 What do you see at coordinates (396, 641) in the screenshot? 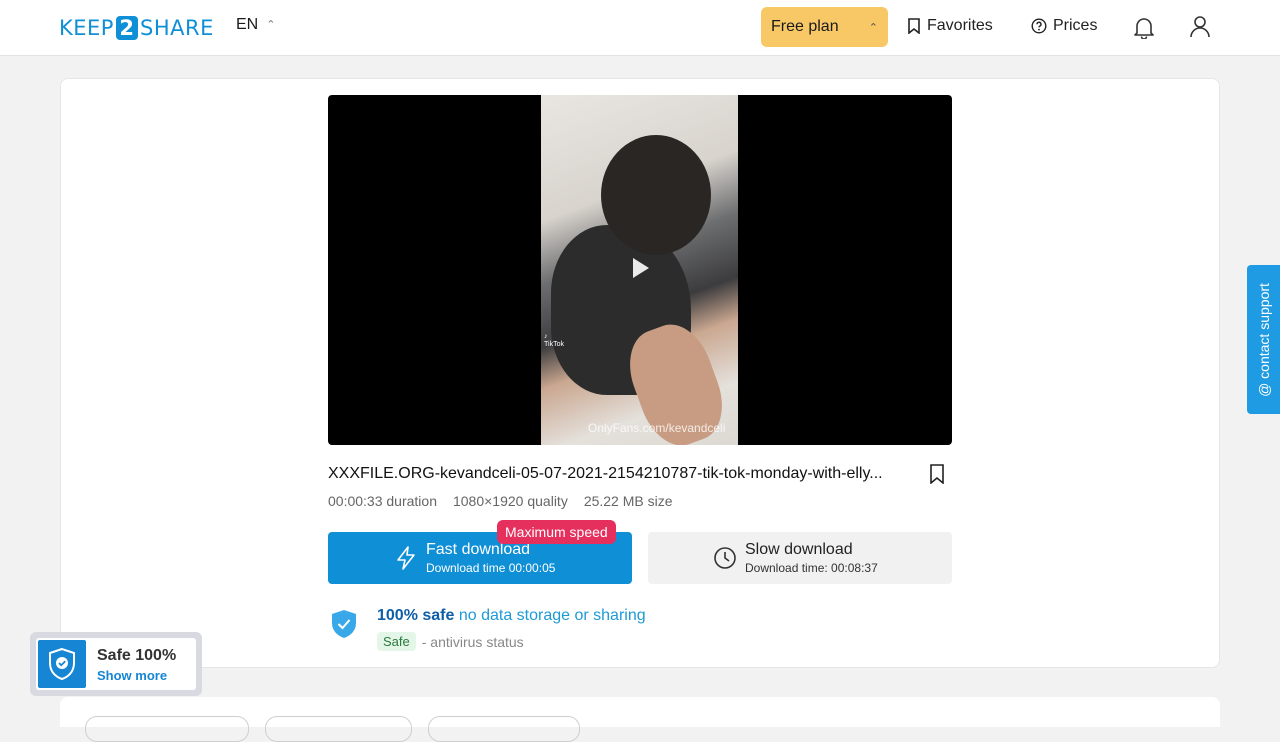
I see `antivirus-status-badge: Safe` at bounding box center [396, 641].